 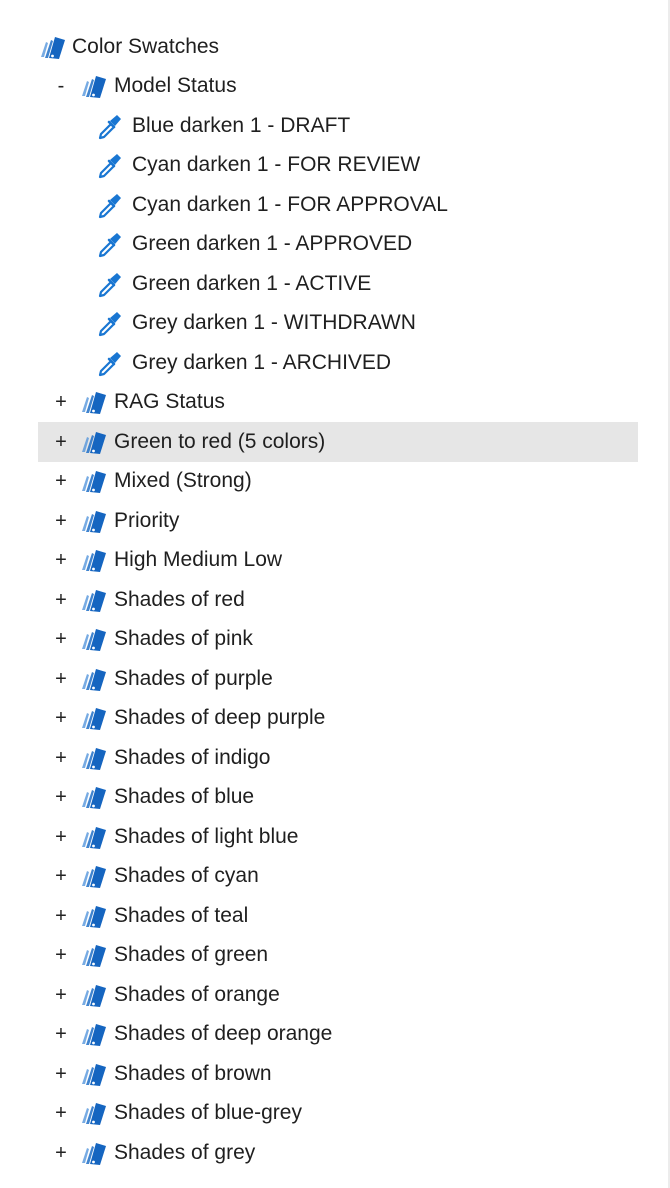 What do you see at coordinates (185, 1152) in the screenshot?
I see `tree-group-label: Shades of grey` at bounding box center [185, 1152].